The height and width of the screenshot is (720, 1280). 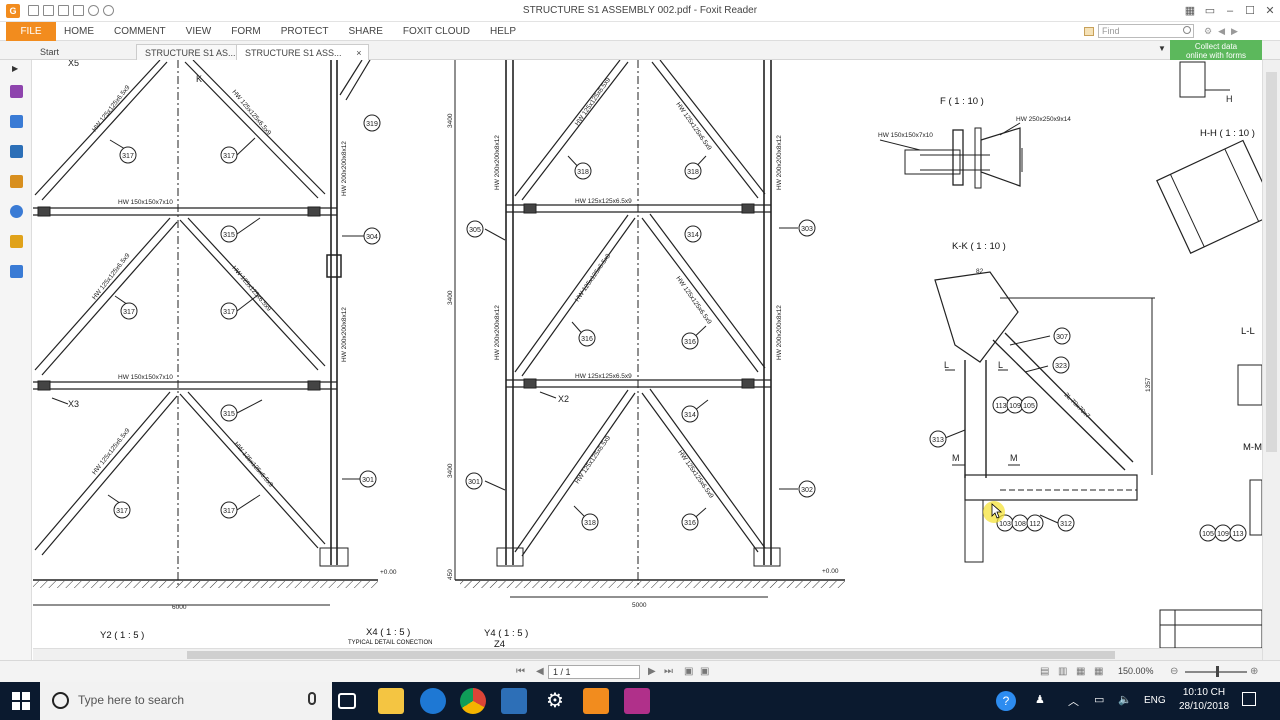 What do you see at coordinates (49, 52) in the screenshot?
I see `tab-start: Start` at bounding box center [49, 52].